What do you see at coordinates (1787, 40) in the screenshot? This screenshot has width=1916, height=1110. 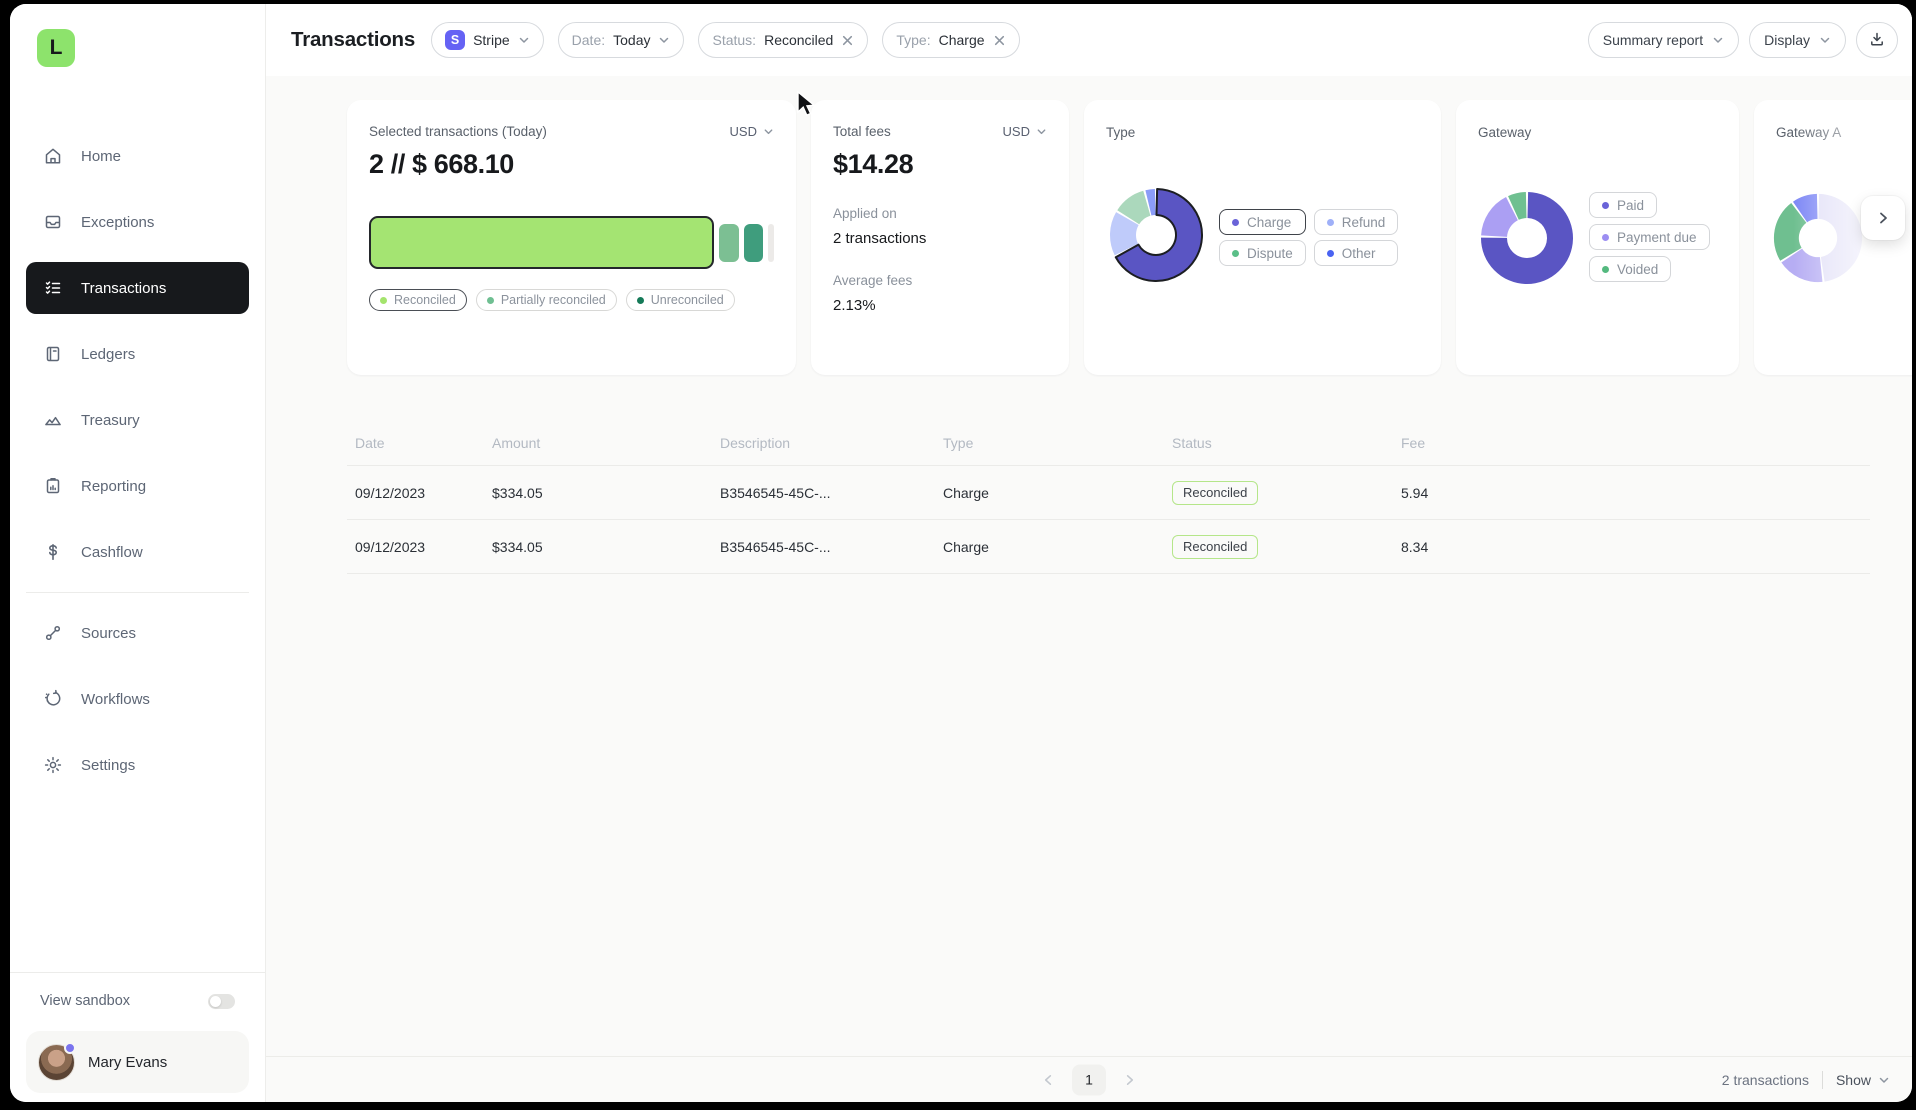 I see `display-label: Display` at bounding box center [1787, 40].